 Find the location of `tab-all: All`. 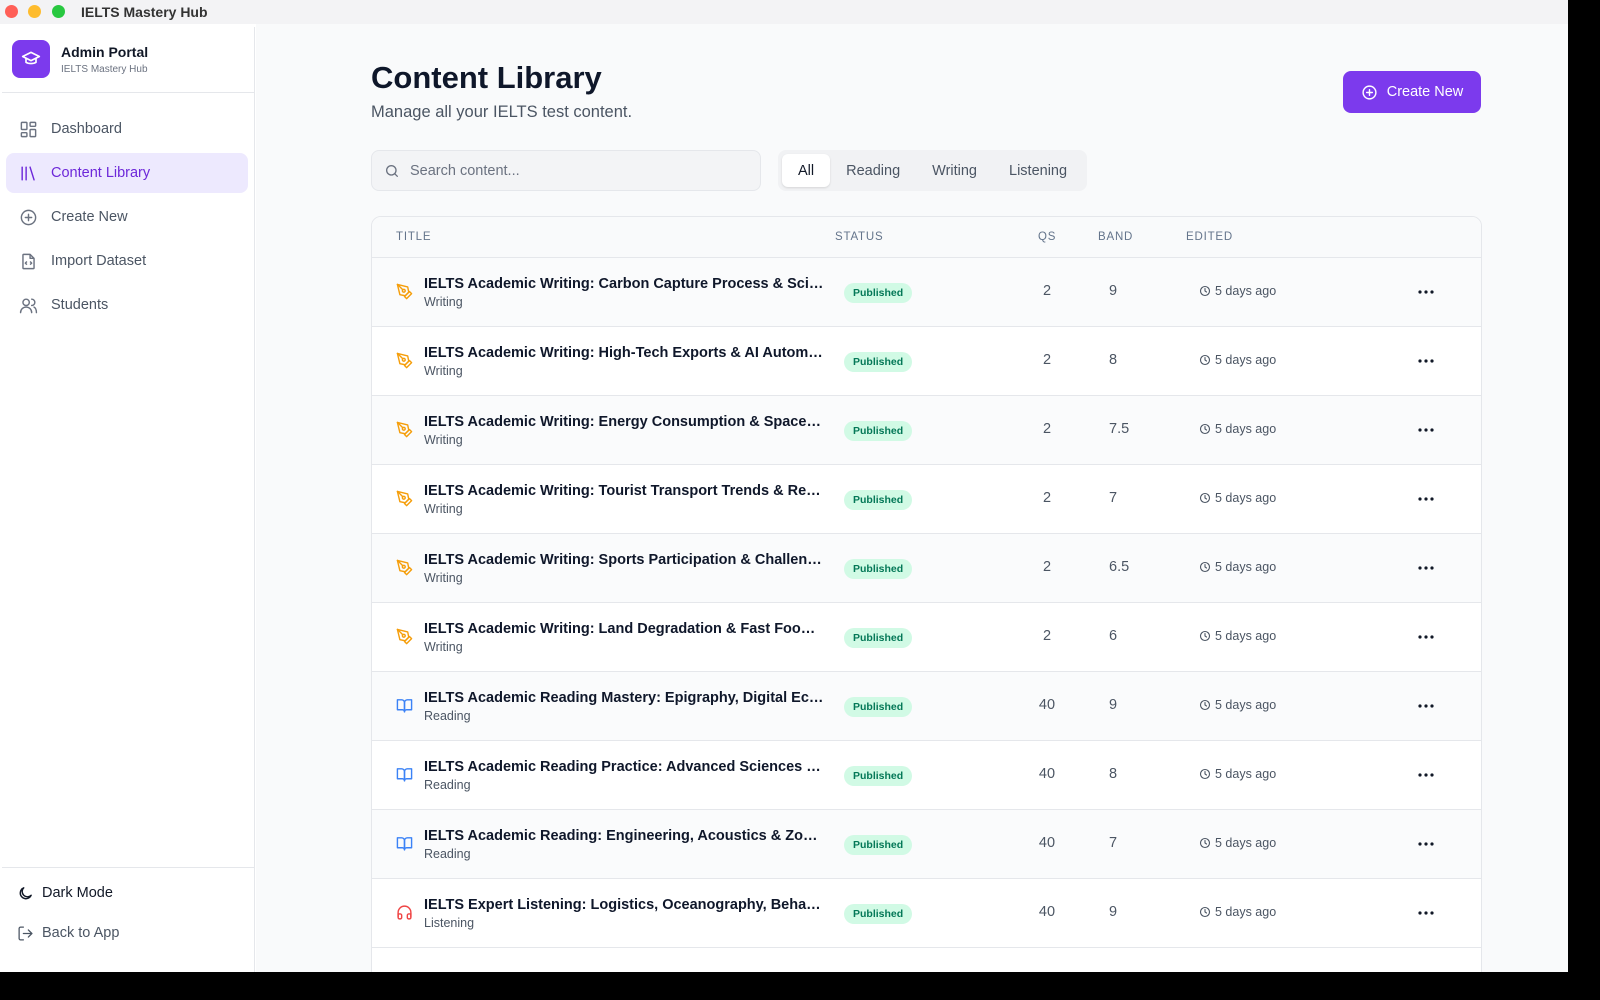

tab-all: All is located at coordinates (806, 170).